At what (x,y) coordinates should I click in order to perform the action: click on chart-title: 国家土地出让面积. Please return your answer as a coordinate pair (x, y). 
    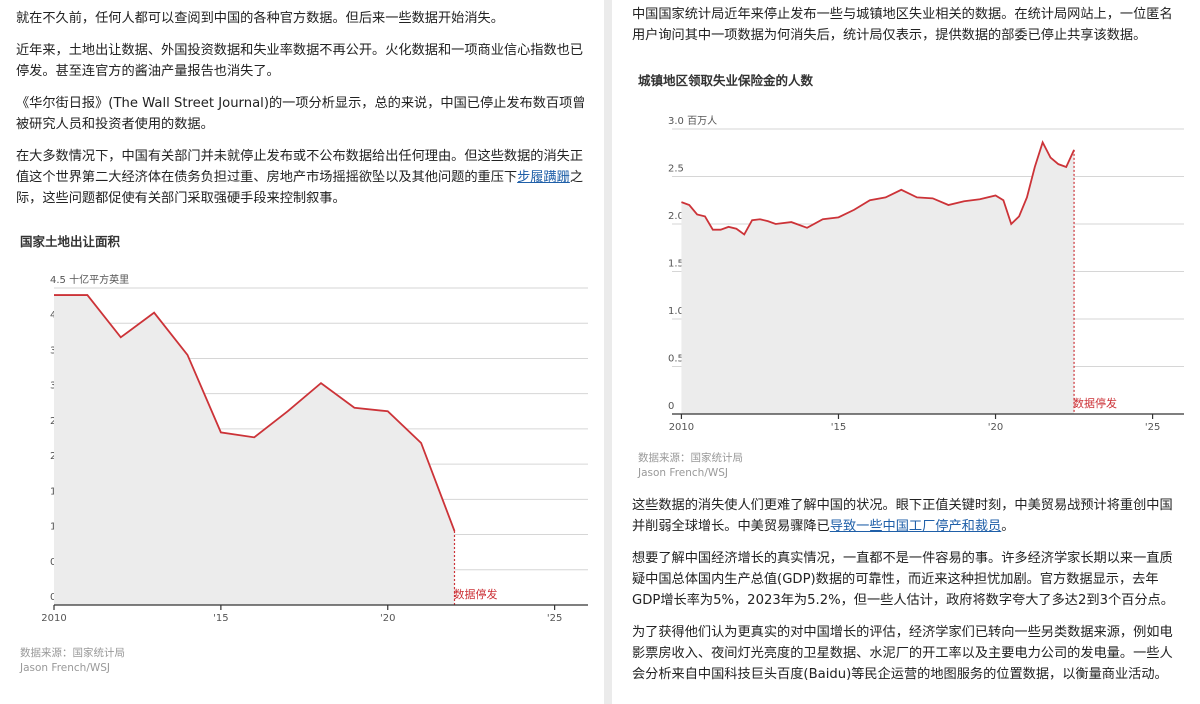
    Looking at the image, I should click on (70, 241).